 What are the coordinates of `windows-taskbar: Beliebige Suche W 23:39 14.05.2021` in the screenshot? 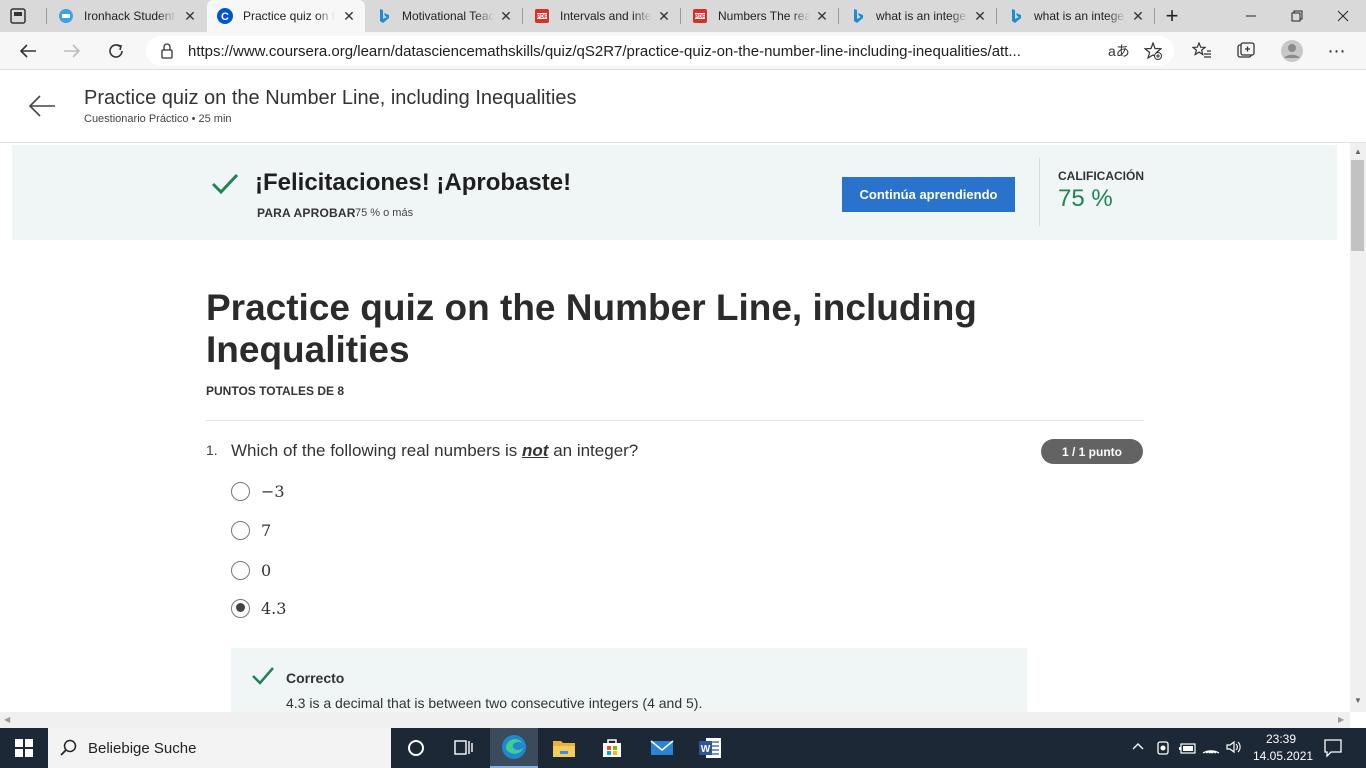 It's located at (683, 748).